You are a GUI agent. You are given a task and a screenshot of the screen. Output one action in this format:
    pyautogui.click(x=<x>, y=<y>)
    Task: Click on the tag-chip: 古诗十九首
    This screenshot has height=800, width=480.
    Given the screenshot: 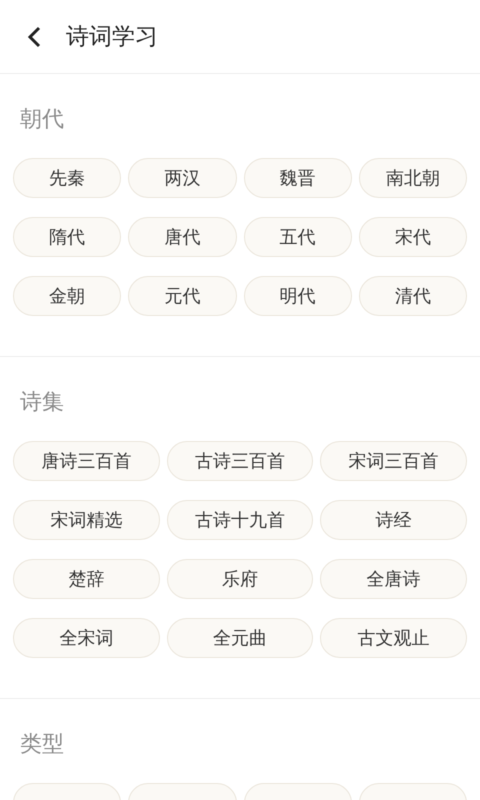 What is the action you would take?
    pyautogui.click(x=240, y=520)
    